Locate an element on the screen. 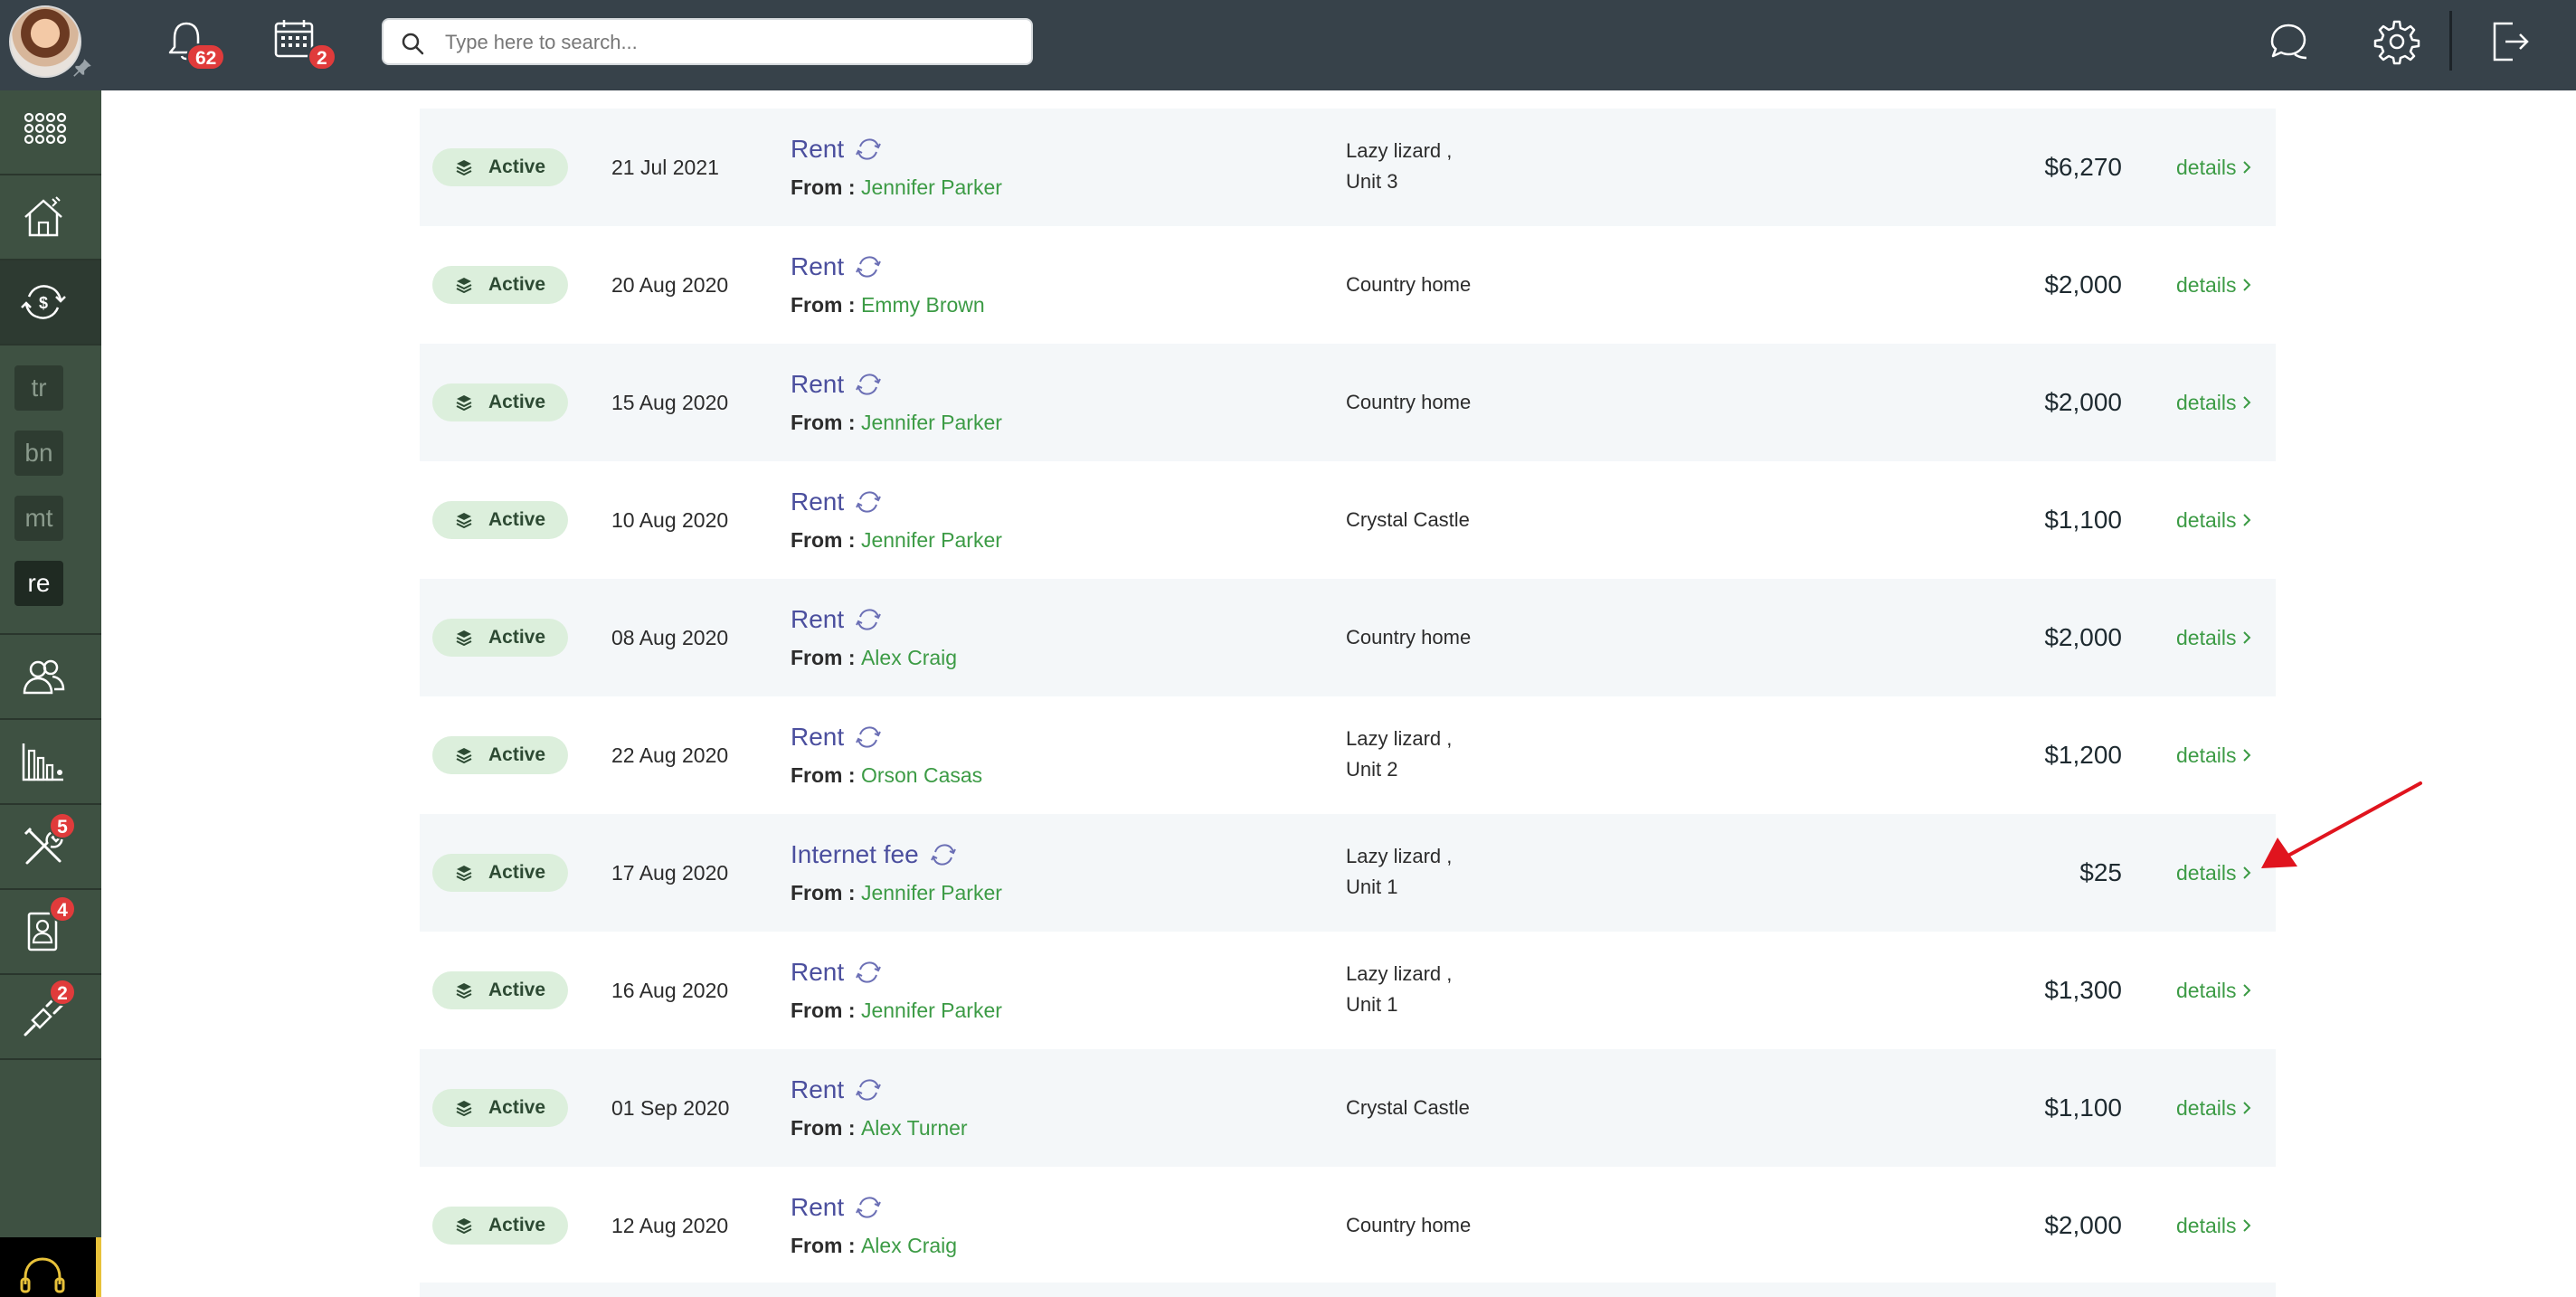 The width and height of the screenshot is (2576, 1297). sidebar-item-re: re is located at coordinates (38, 583).